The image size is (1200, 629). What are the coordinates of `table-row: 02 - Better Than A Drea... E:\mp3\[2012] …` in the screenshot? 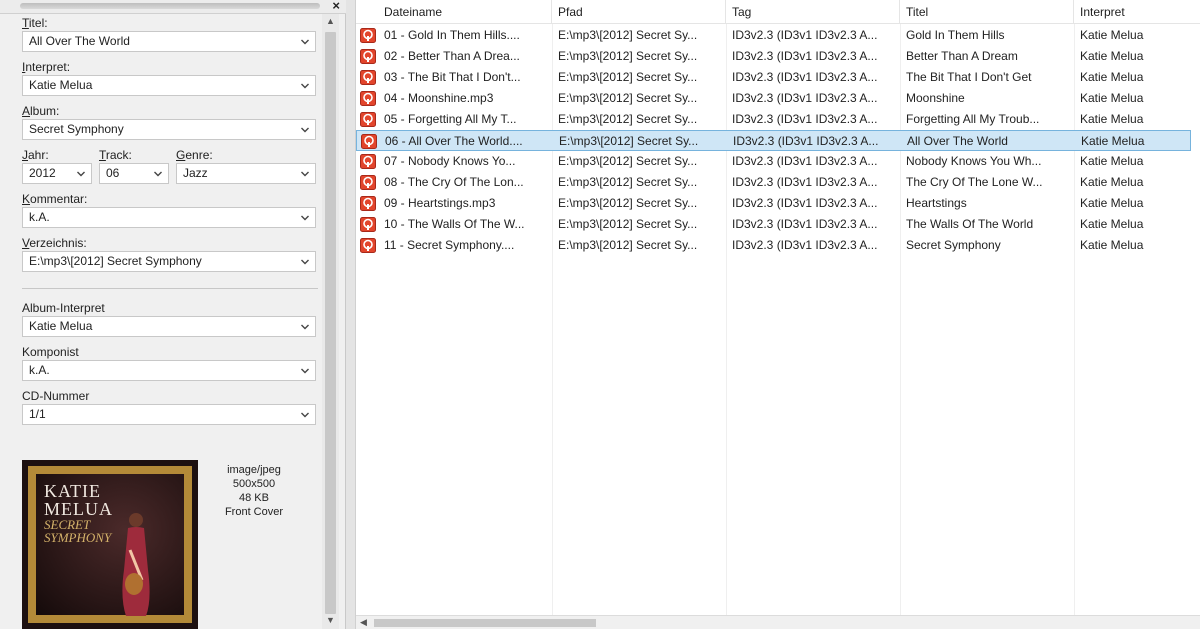 It's located at (773, 56).